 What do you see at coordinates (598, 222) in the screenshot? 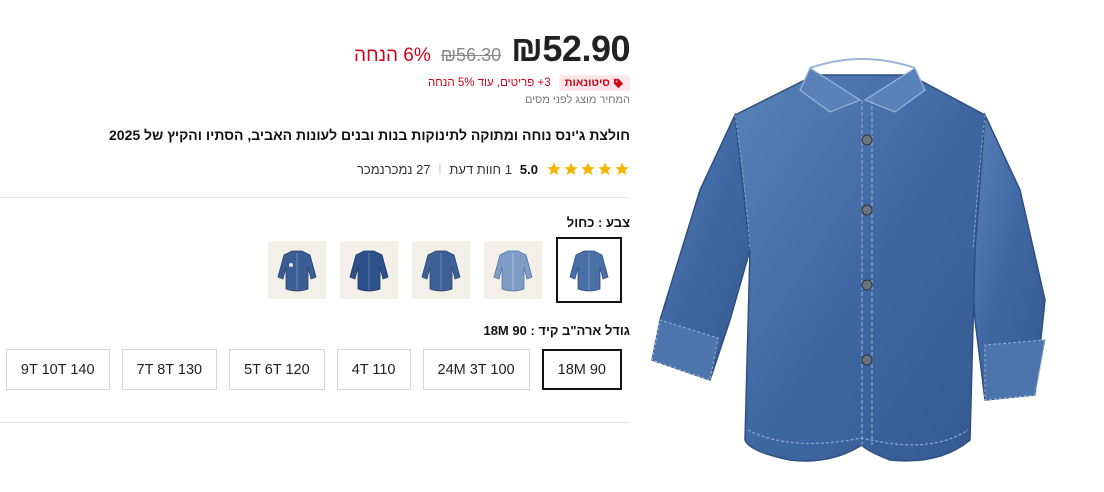
I see `color-label: צבע : כחול` at bounding box center [598, 222].